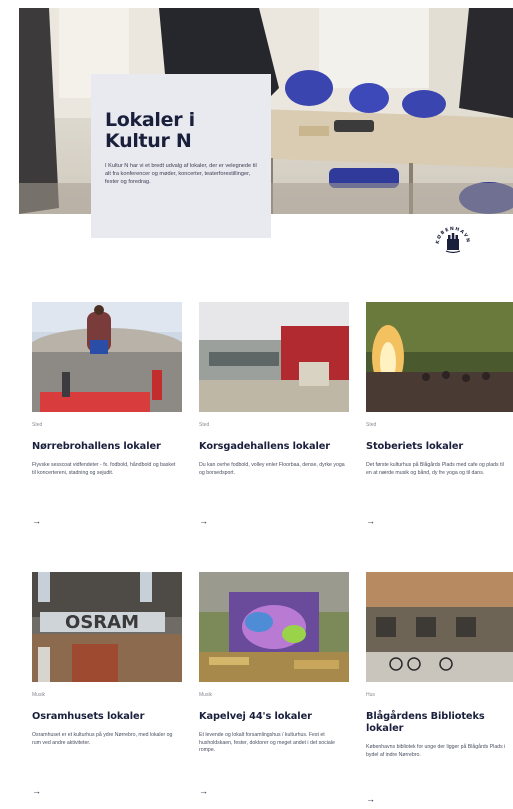  What do you see at coordinates (108, 717) in the screenshot?
I see `card-title: Osramhusets lokaler` at bounding box center [108, 717].